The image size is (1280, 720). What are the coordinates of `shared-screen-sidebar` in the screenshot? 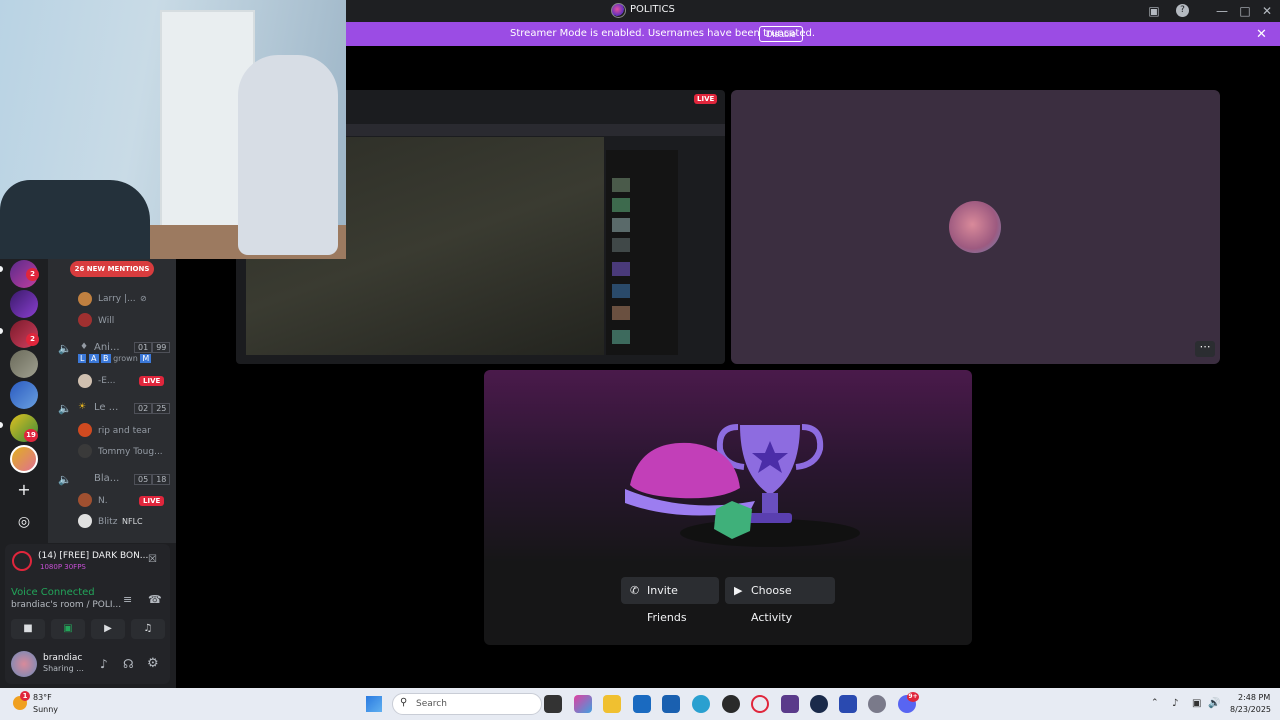 It's located at (642, 252).